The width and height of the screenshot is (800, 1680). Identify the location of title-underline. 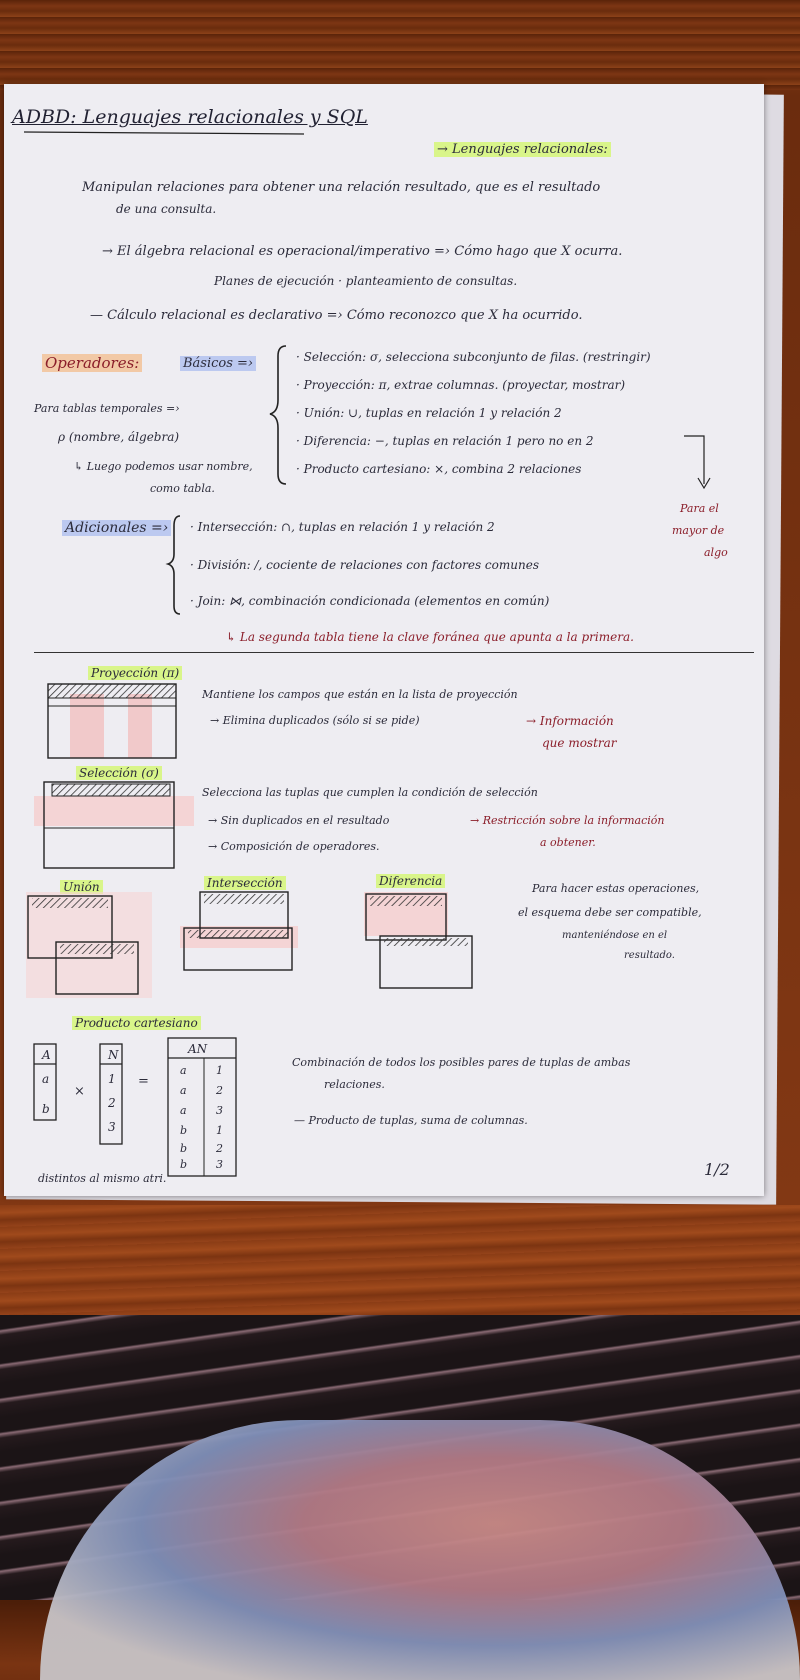
(164, 133).